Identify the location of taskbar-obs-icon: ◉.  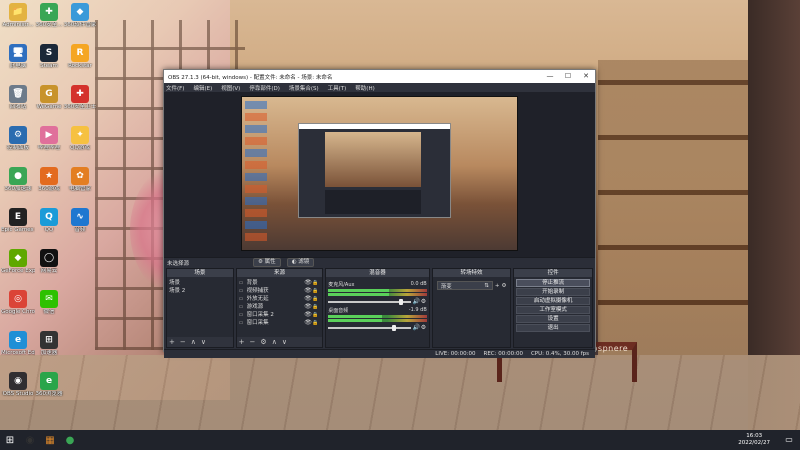
(30, 440).